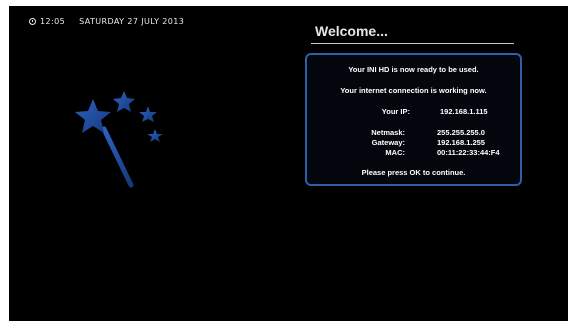 The width and height of the screenshot is (576, 327). What do you see at coordinates (468, 152) in the screenshot?
I see `mac-value: 00:11:22:33:44:F4` at bounding box center [468, 152].